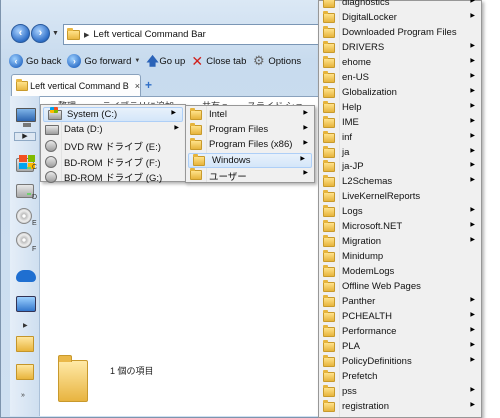  I want to click on menu-item-program-files-x86: Program Files (x86) ▶, so click(250, 145).